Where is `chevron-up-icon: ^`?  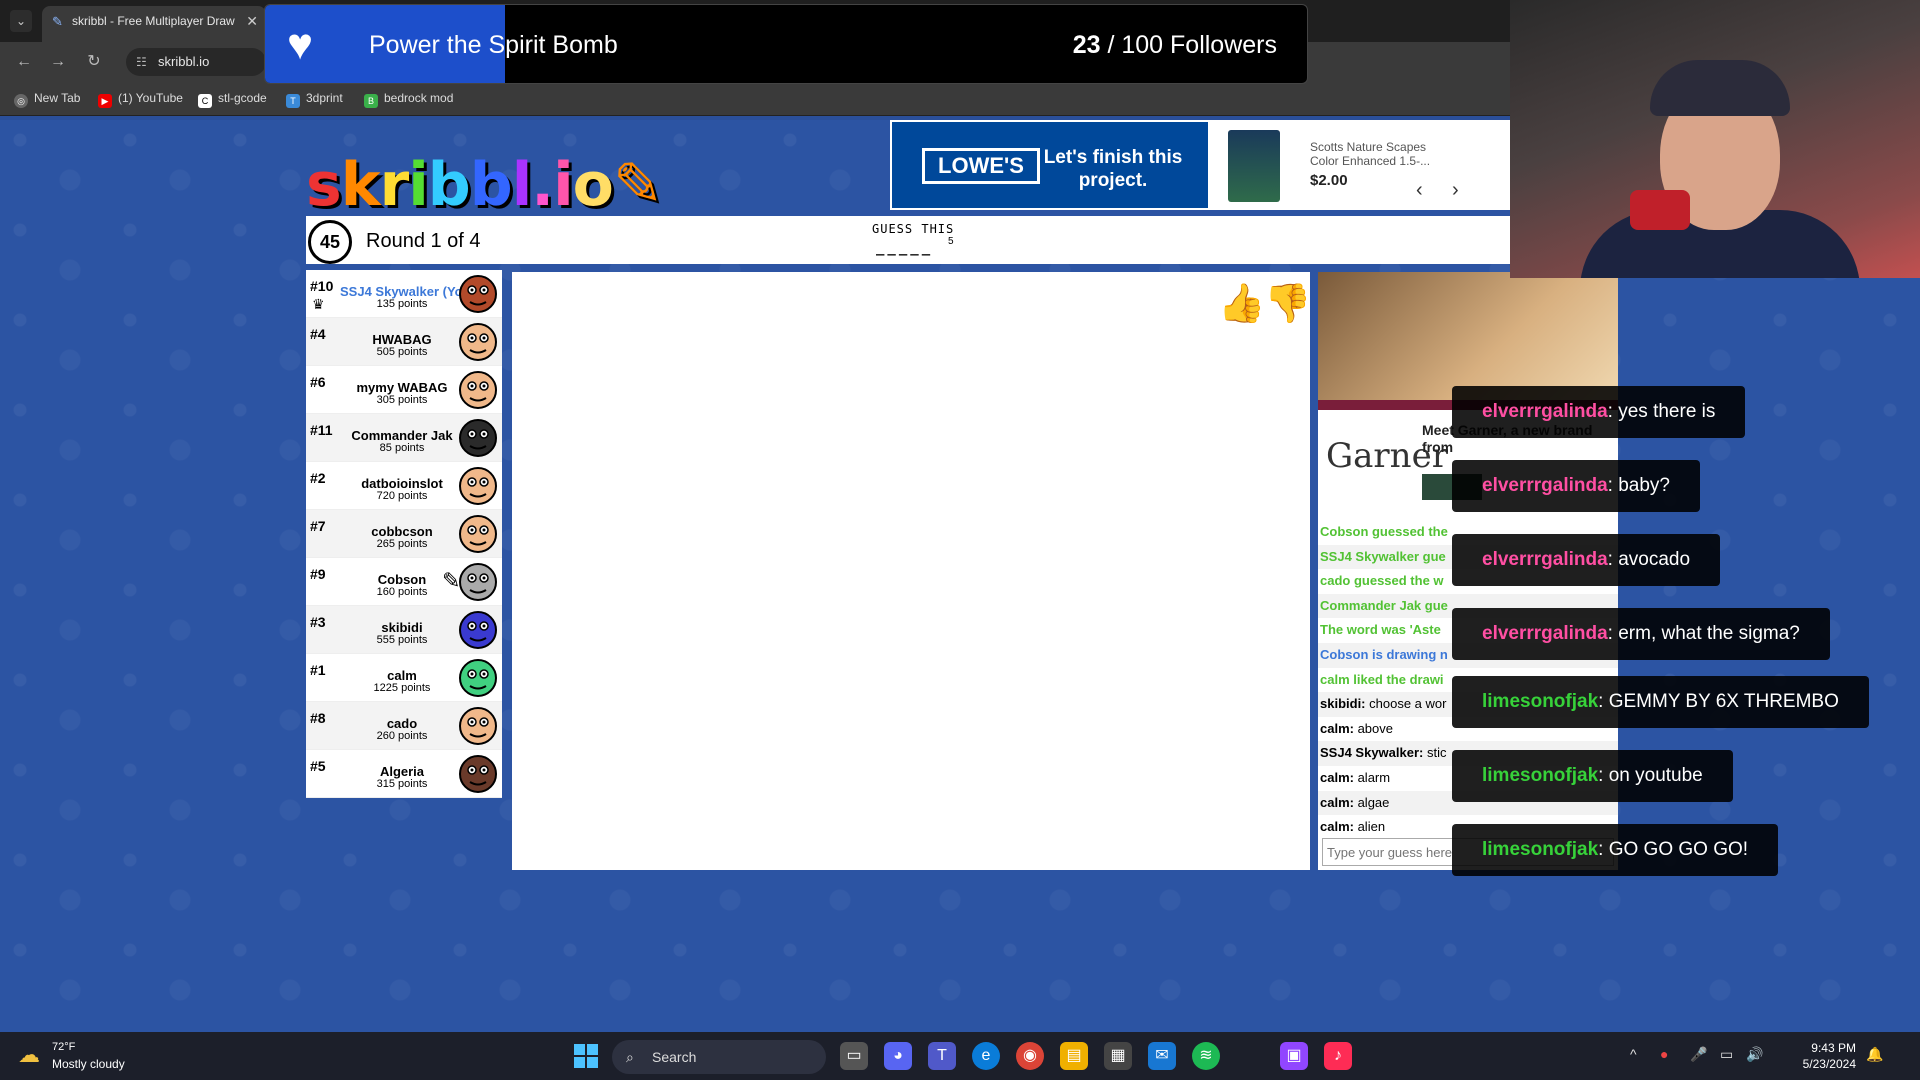
chevron-up-icon: ^ is located at coordinates (1633, 1054).